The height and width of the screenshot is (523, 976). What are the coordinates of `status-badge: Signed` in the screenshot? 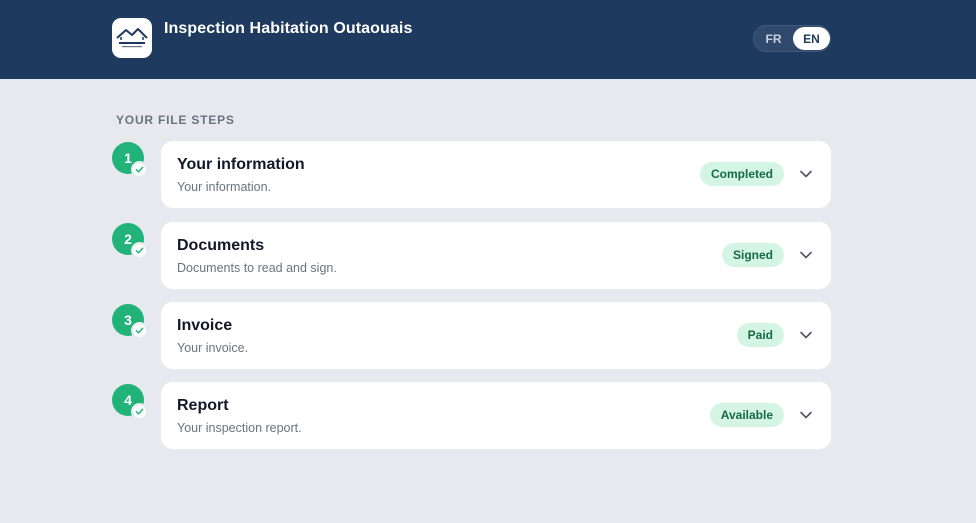 It's located at (752, 255).